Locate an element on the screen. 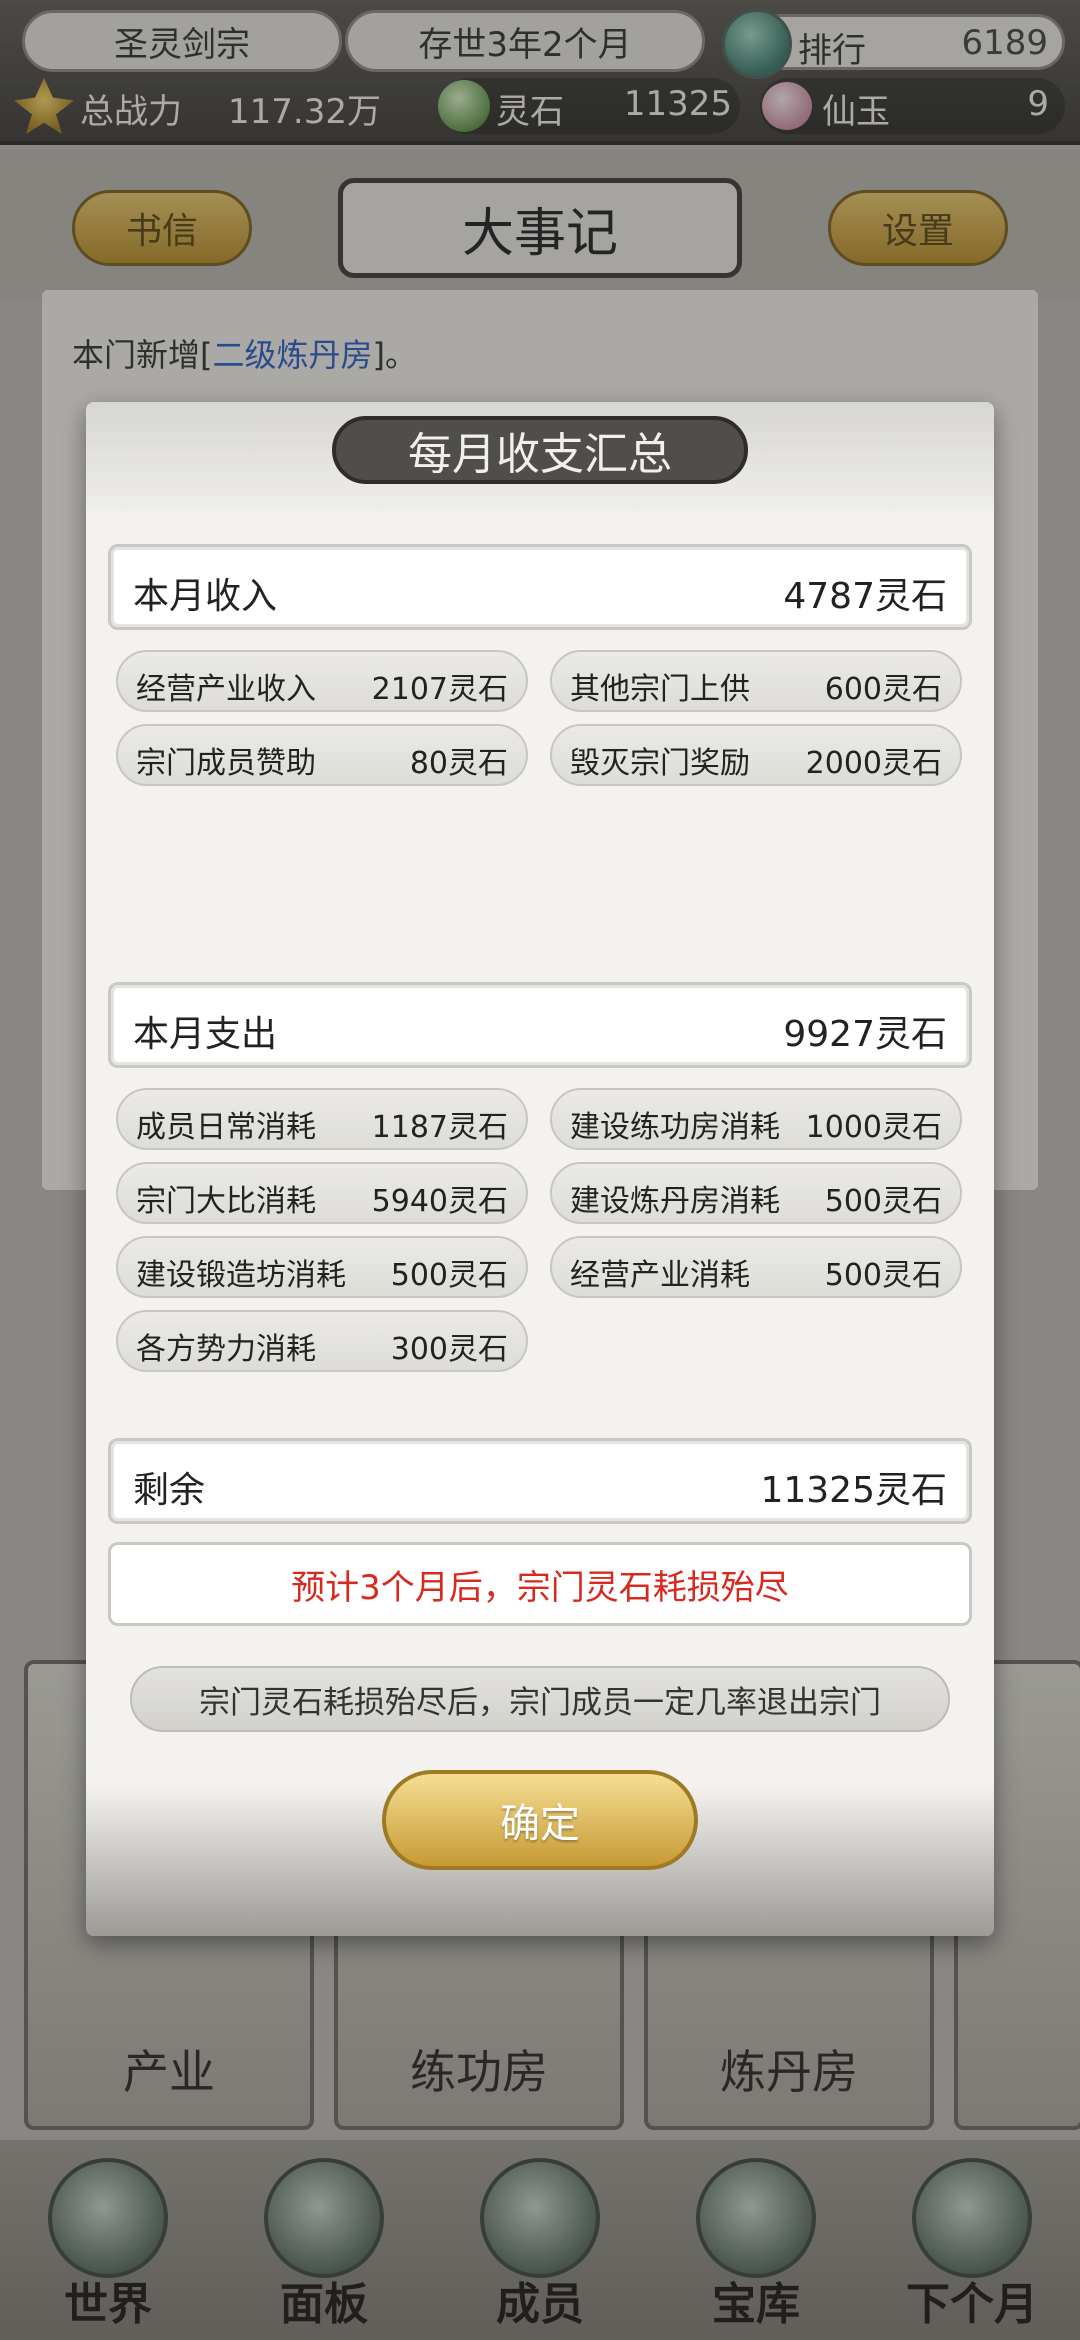  income-item-label: 宗门成员赞助 is located at coordinates (226, 763).